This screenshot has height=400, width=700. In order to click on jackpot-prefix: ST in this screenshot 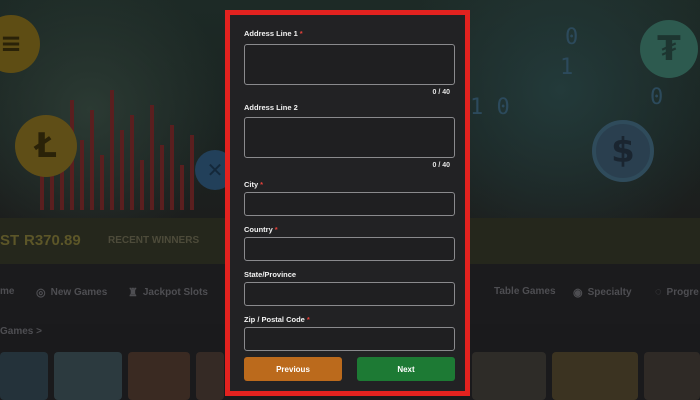, I will do `click(10, 240)`.